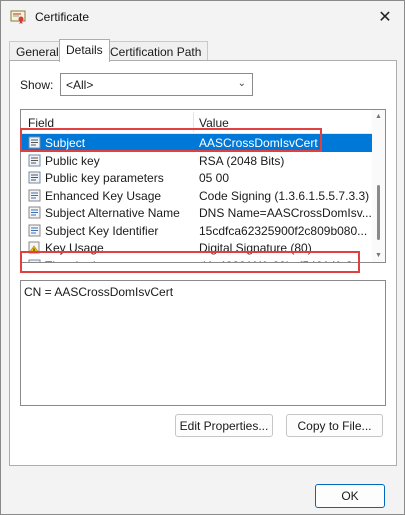  I want to click on thumbprint-highlight-annotation, so click(190, 262).